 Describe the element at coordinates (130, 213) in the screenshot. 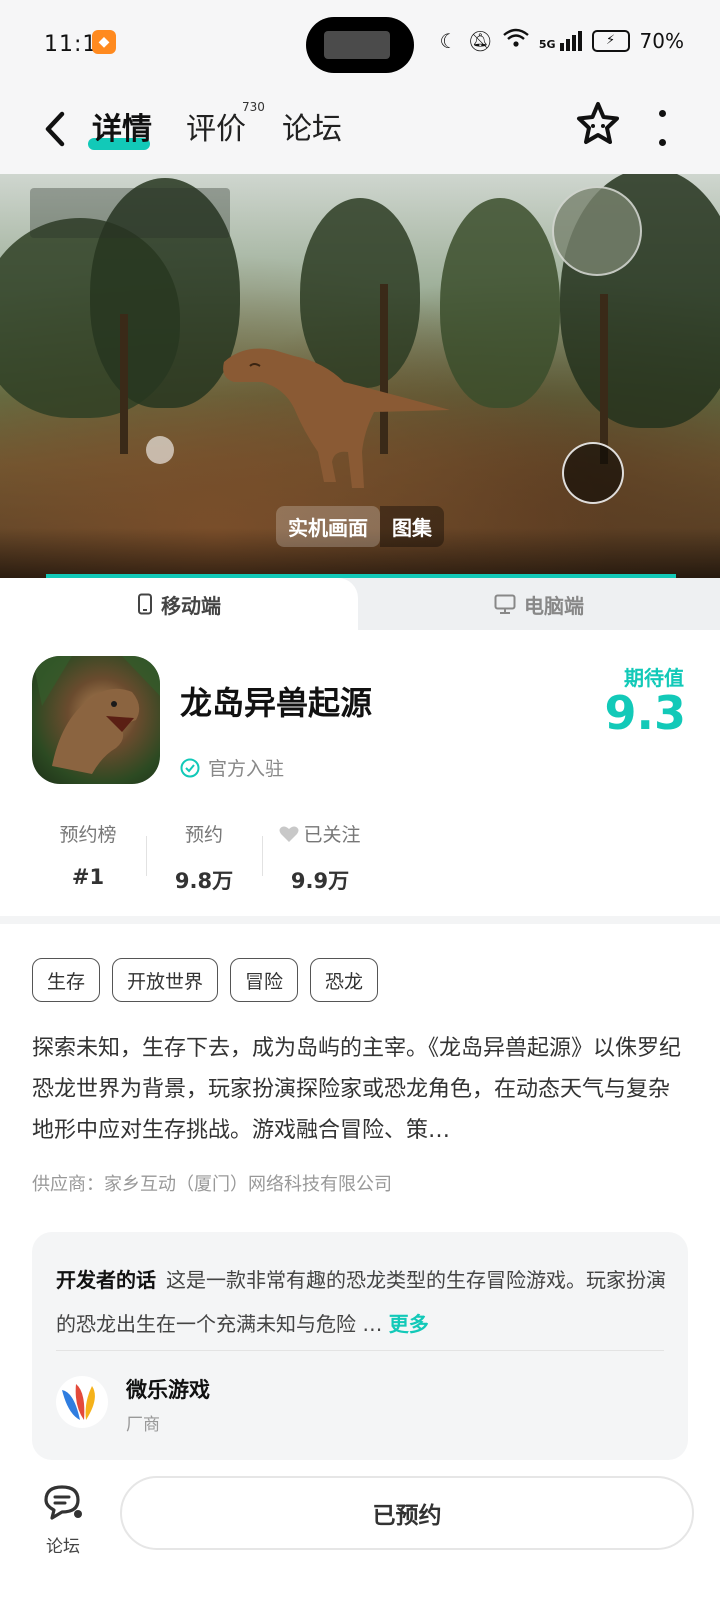

I see `hud-quest-panel` at that location.